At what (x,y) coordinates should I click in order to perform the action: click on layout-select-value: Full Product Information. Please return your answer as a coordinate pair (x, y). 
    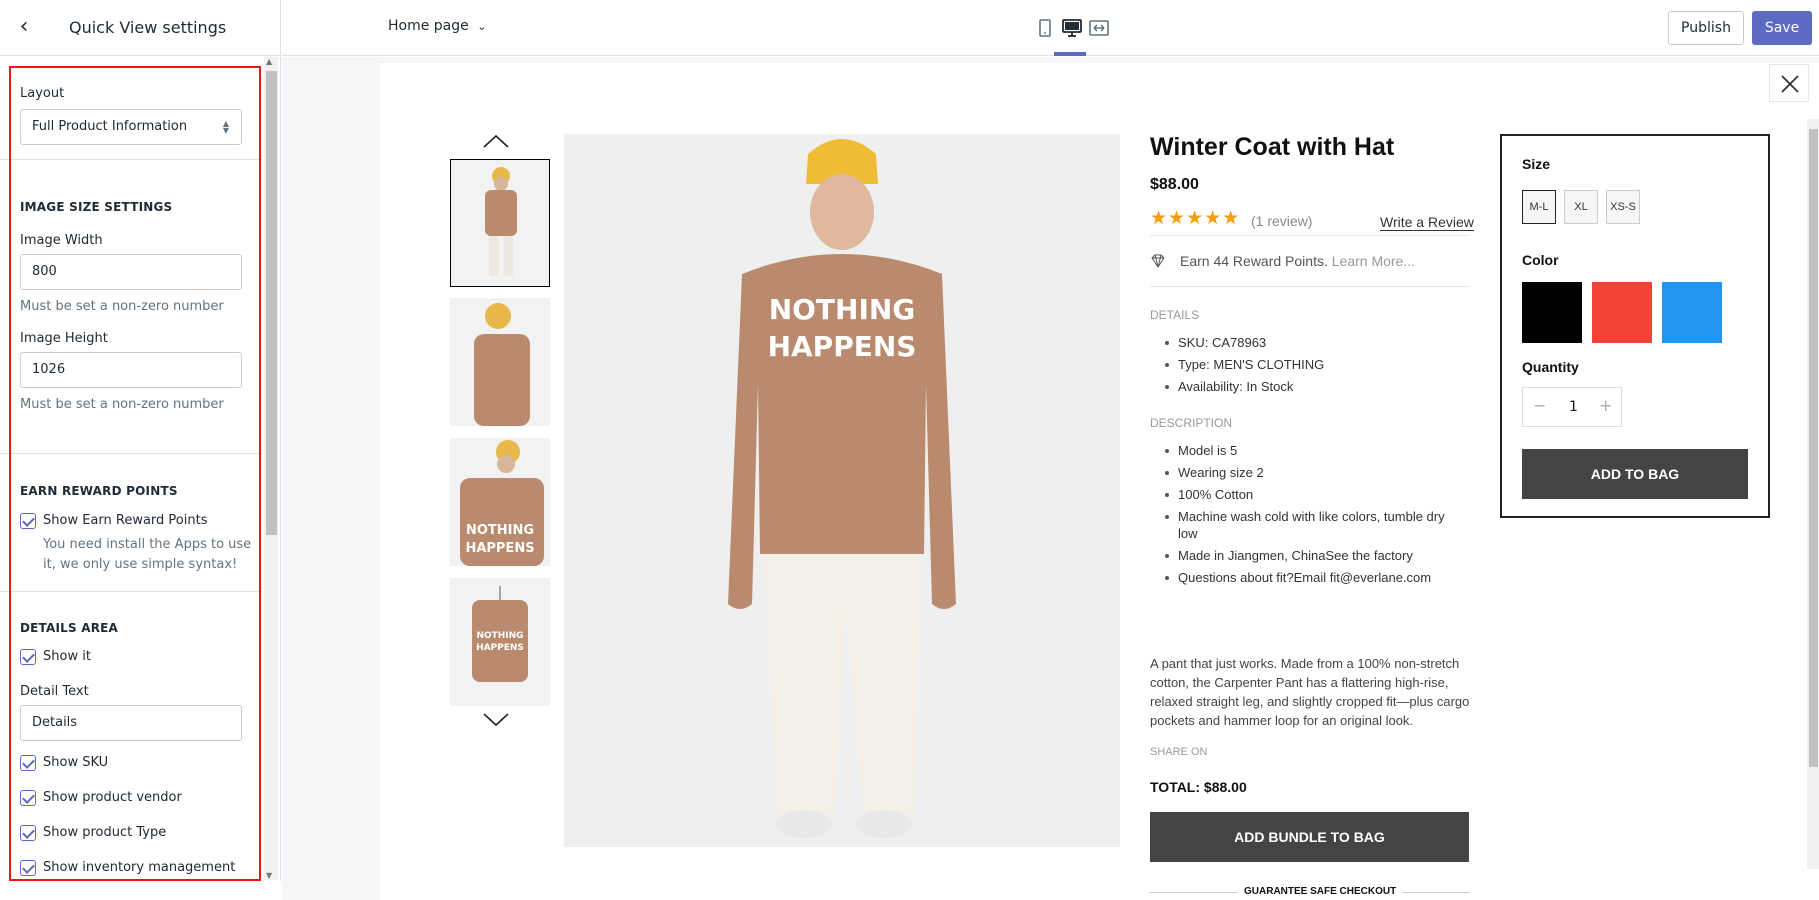
    Looking at the image, I should click on (110, 126).